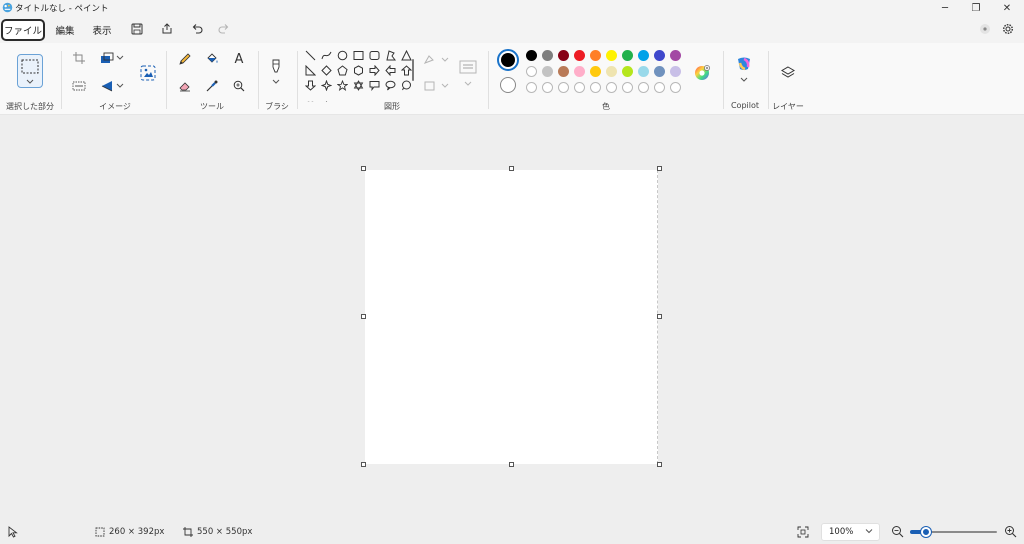 The width and height of the screenshot is (1024, 544). I want to click on resize-handle-top-right, so click(659, 168).